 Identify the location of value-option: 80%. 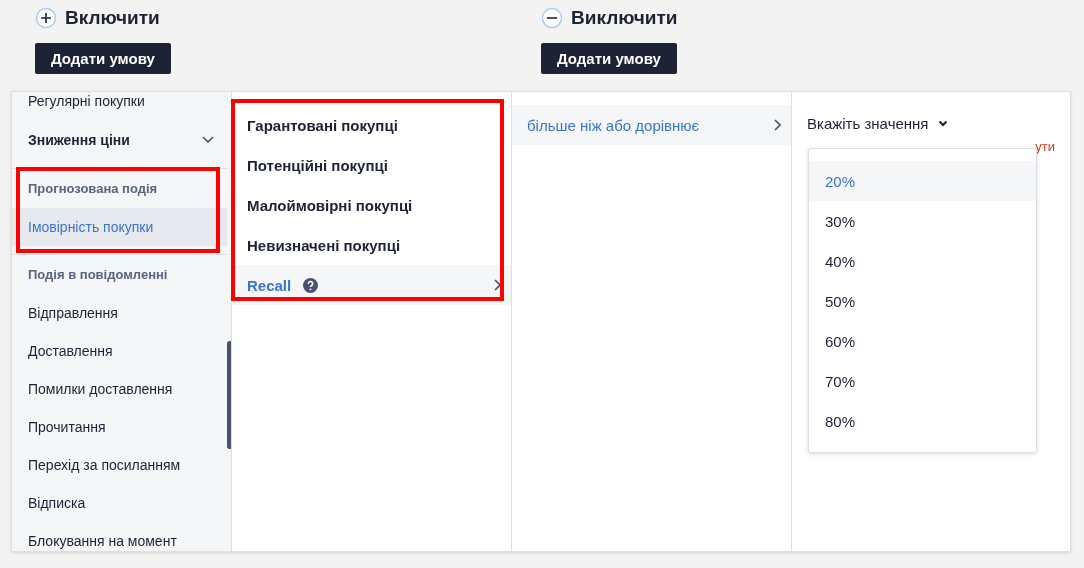
(922, 421).